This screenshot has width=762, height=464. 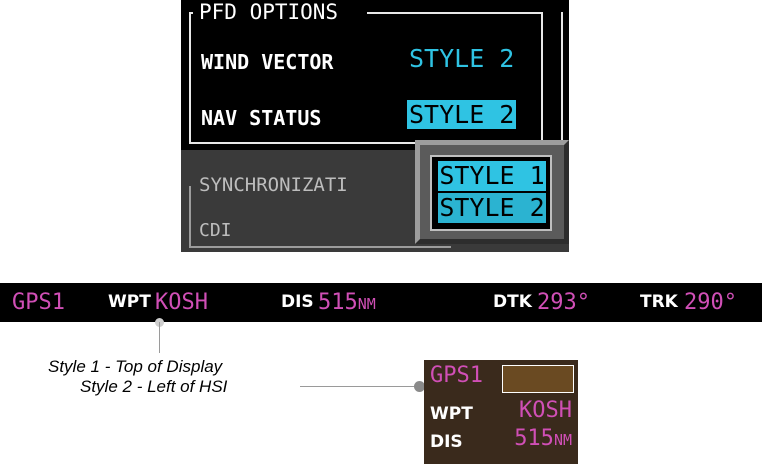 What do you see at coordinates (129, 302) in the screenshot?
I see `wpt-label: WPT` at bounding box center [129, 302].